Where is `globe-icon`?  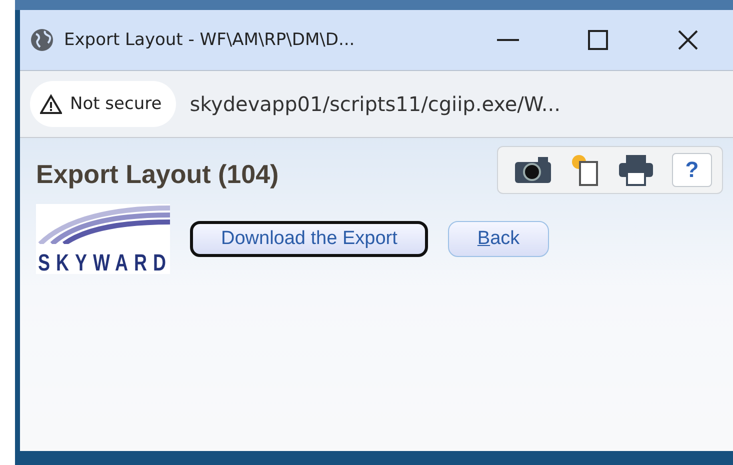
globe-icon is located at coordinates (42, 40).